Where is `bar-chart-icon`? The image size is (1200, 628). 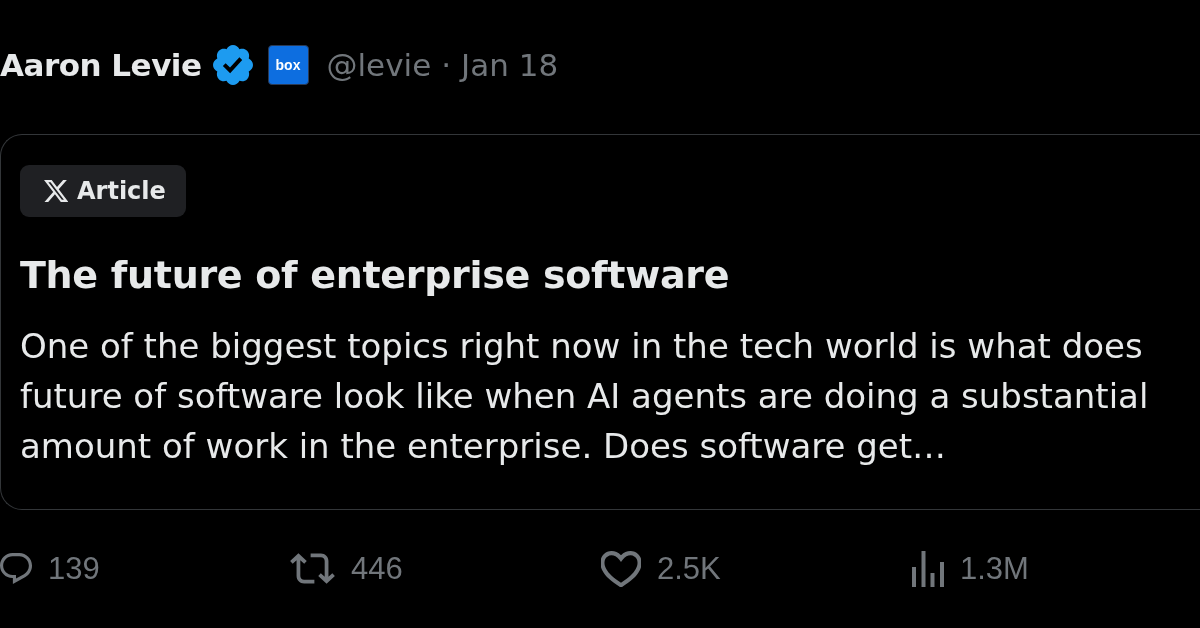 bar-chart-icon is located at coordinates (928, 568).